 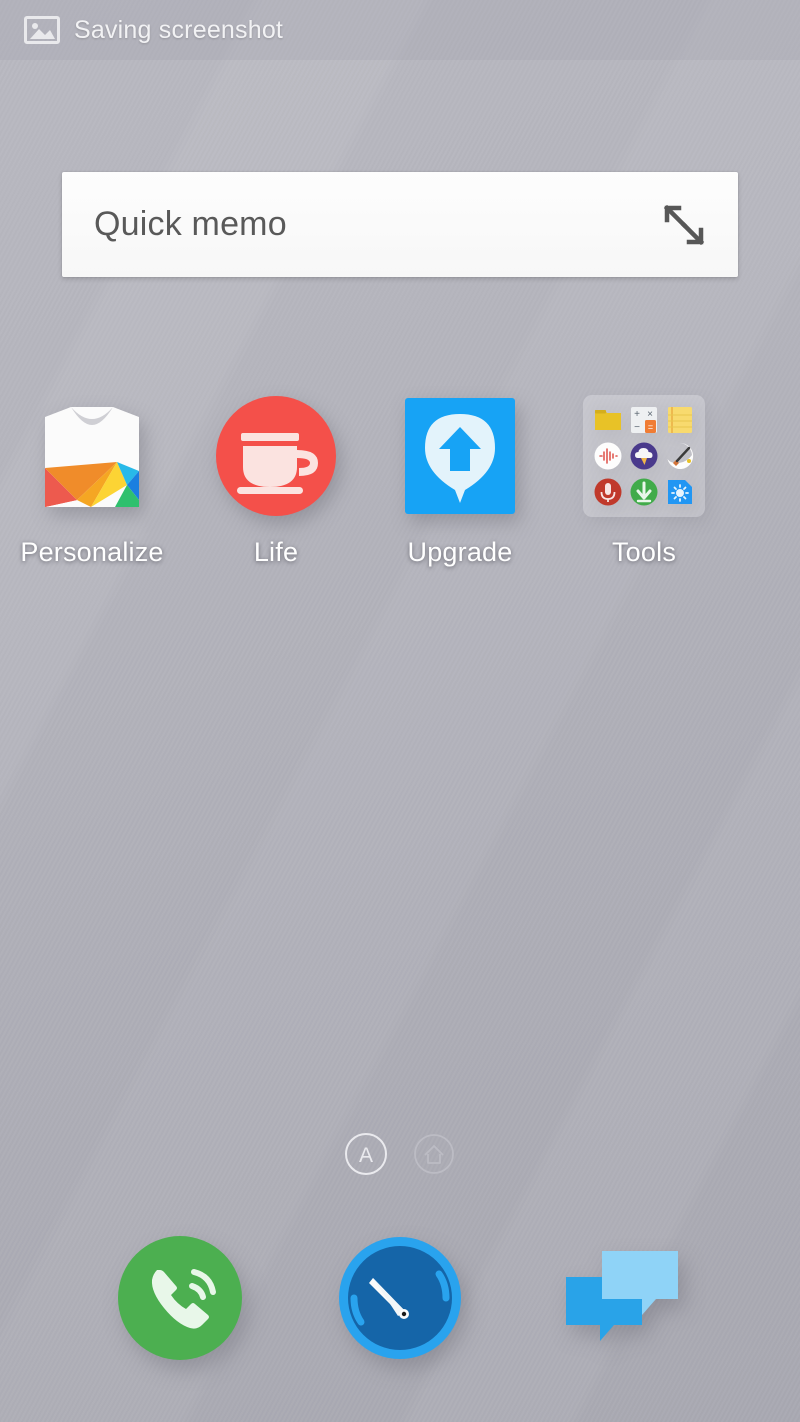 What do you see at coordinates (400, 224) in the screenshot?
I see `quick-memo-widget: Quick memo` at bounding box center [400, 224].